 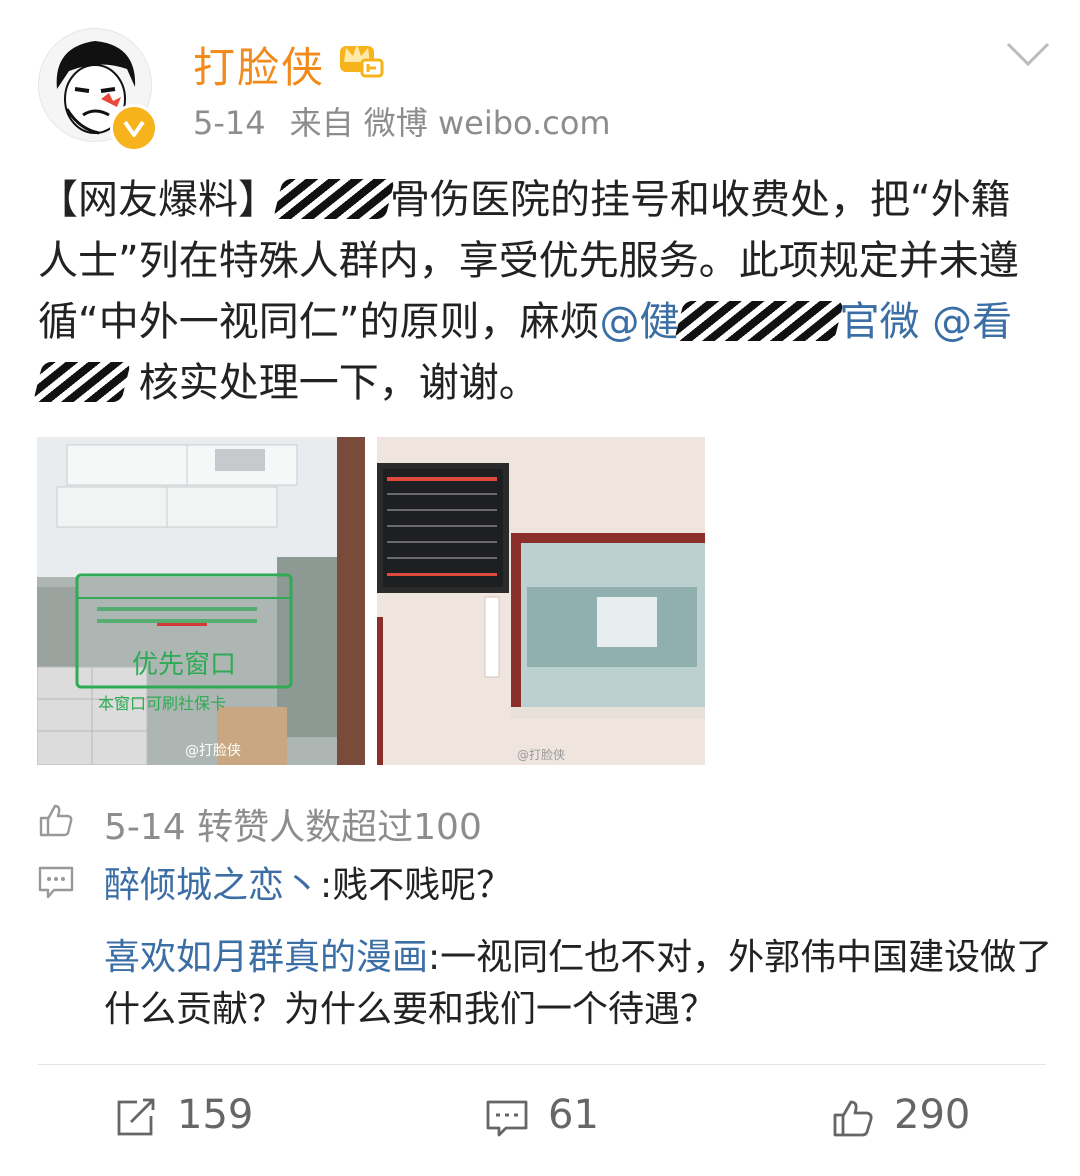 I want to click on crown-icon, so click(x=362, y=61).